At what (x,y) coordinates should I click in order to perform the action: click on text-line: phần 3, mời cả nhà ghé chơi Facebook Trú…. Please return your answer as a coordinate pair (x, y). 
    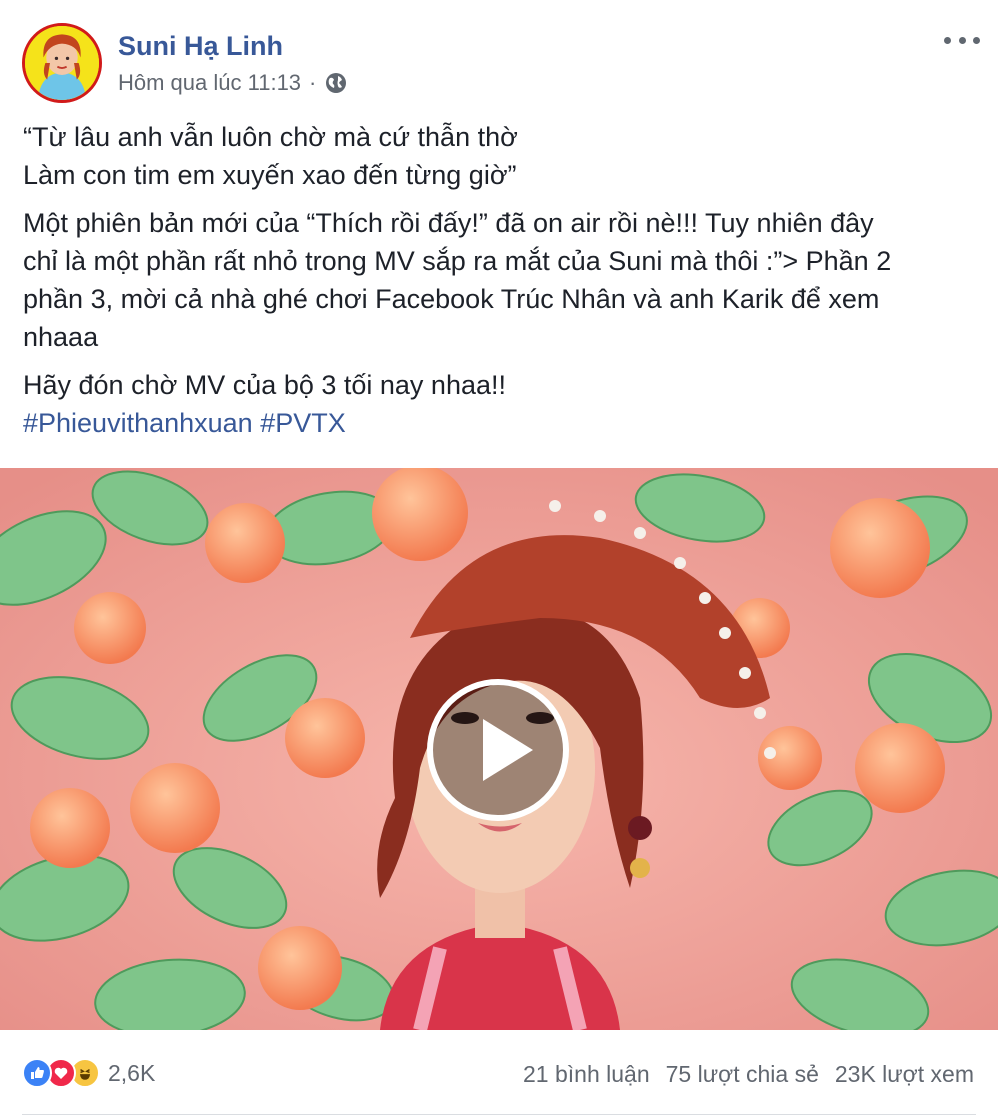
    Looking at the image, I should click on (451, 299).